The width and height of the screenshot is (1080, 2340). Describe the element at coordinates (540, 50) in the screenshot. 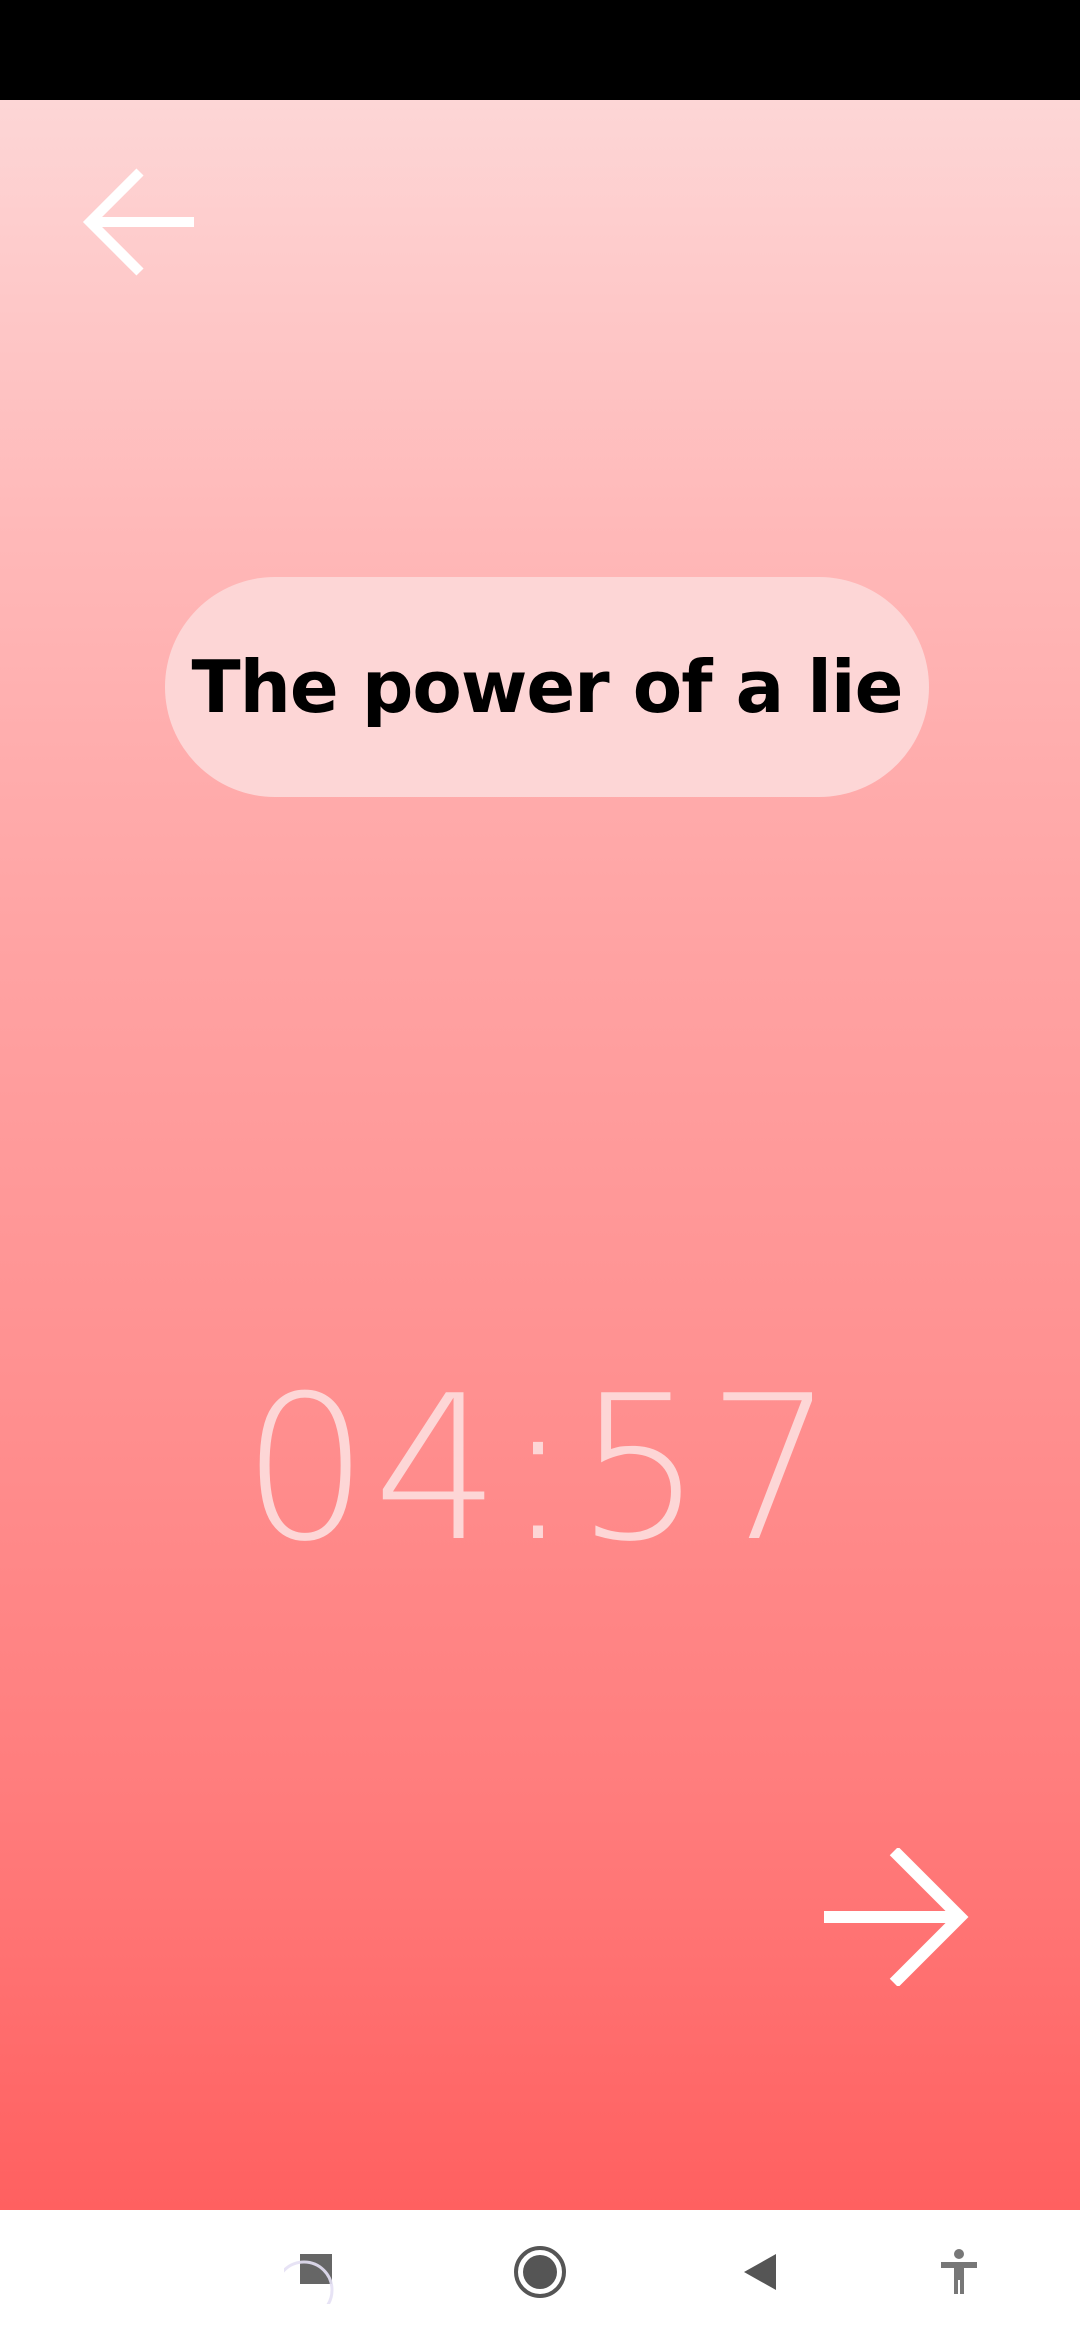

I see `status-bar` at that location.